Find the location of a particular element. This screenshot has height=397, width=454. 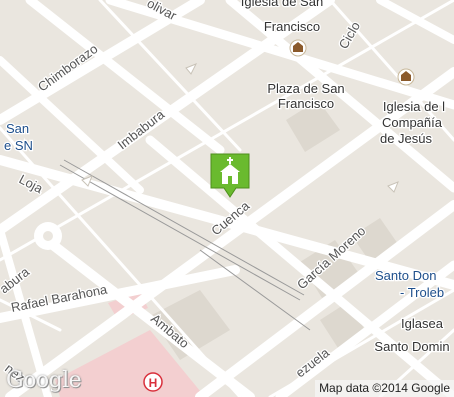

poi-label-plaza-line1: Plaza de San is located at coordinates (305, 88).